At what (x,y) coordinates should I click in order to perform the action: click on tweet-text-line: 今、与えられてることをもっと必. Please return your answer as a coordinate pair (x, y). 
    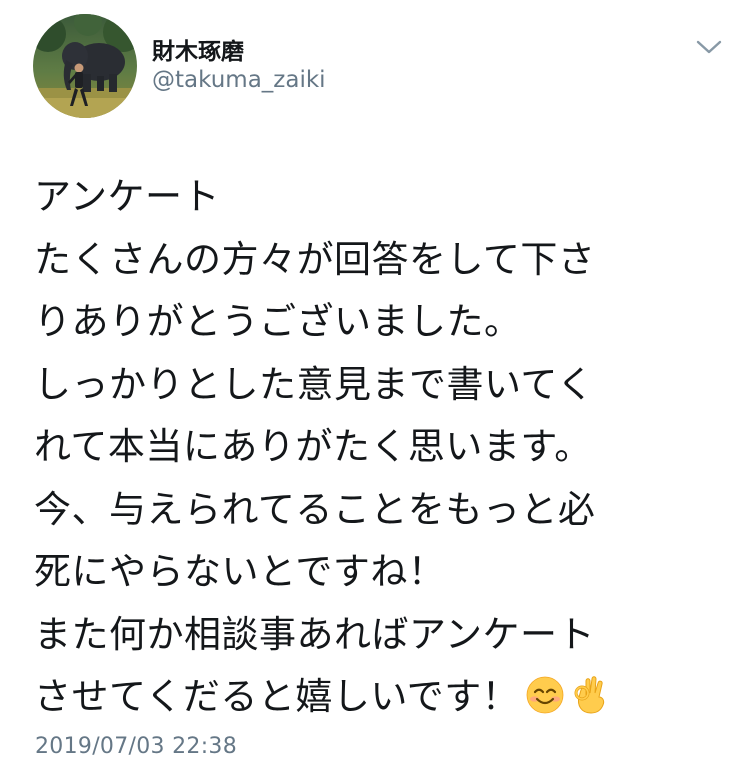
    Looking at the image, I should click on (315, 509).